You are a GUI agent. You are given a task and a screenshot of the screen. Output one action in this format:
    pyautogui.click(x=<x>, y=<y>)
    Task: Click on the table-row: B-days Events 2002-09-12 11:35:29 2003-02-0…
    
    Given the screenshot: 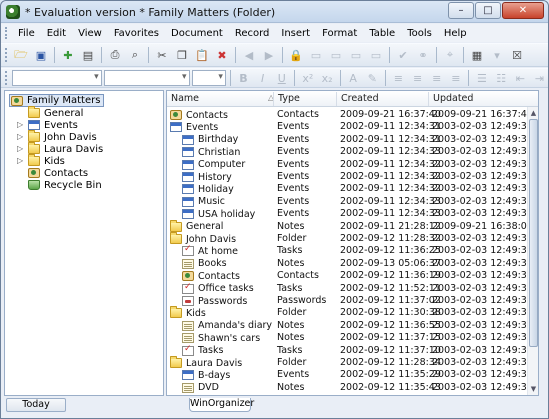 What is the action you would take?
    pyautogui.click(x=352, y=375)
    